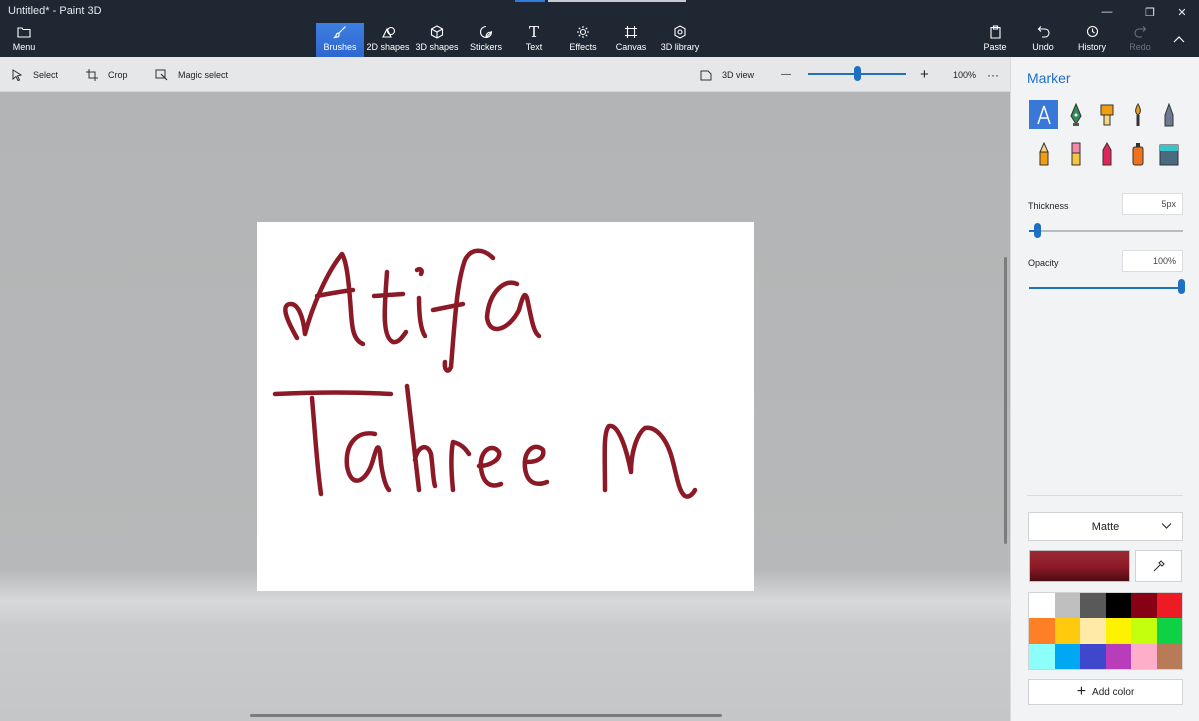 The height and width of the screenshot is (721, 1199). What do you see at coordinates (1158, 566) in the screenshot?
I see `eyedropper-button` at bounding box center [1158, 566].